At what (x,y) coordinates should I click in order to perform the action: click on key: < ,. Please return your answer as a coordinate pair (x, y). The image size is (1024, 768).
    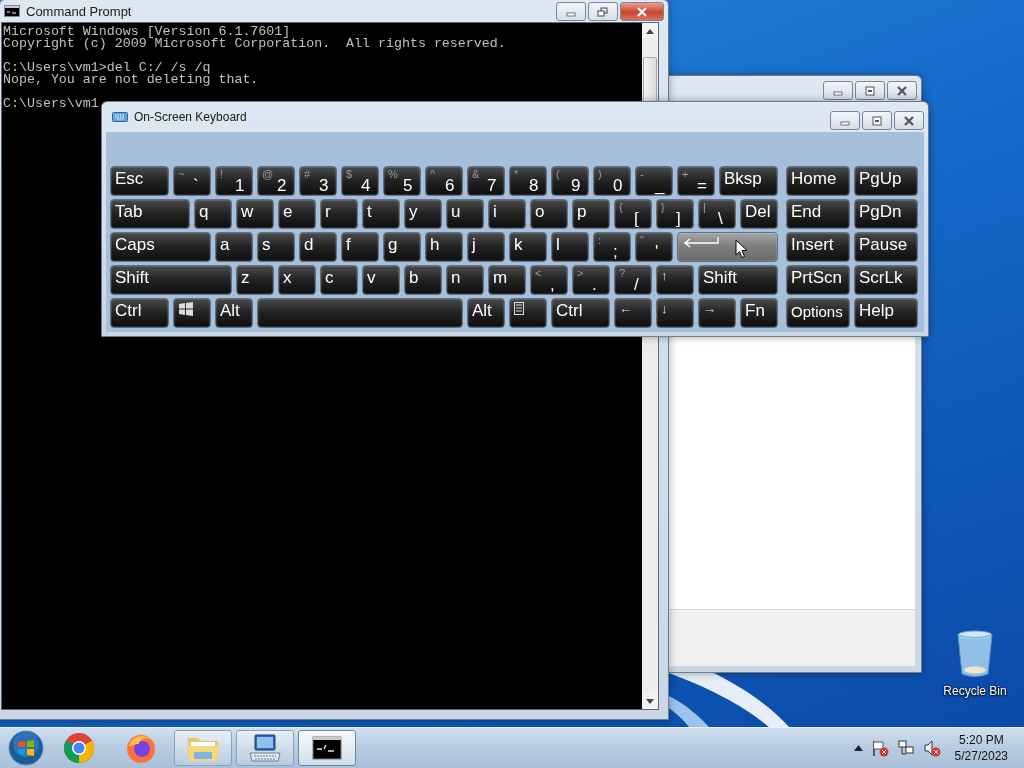
    Looking at the image, I should click on (549, 280).